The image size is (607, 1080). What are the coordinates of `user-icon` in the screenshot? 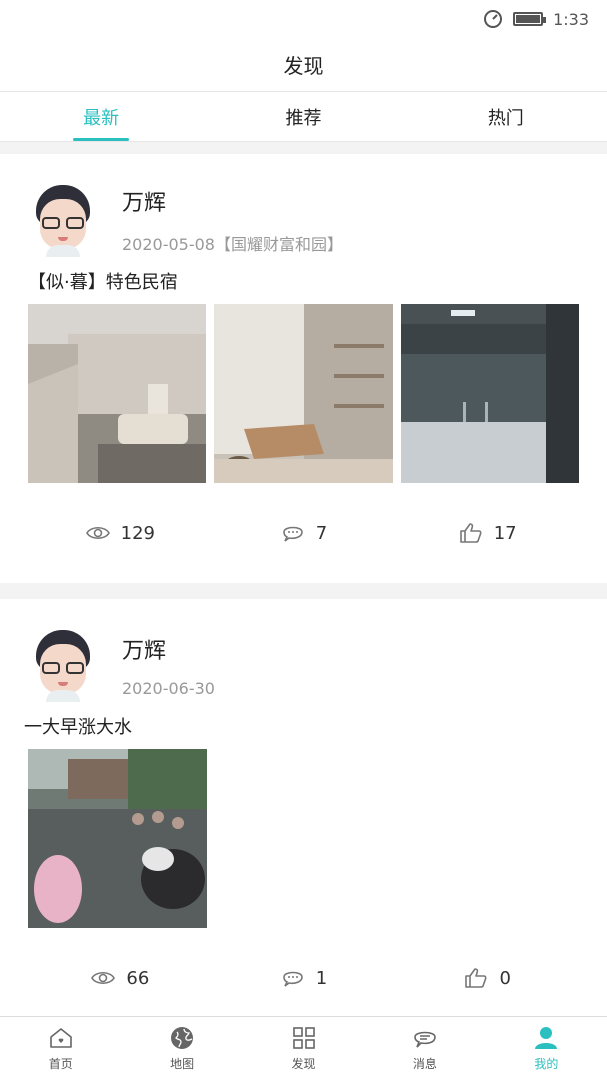 It's located at (546, 1038).